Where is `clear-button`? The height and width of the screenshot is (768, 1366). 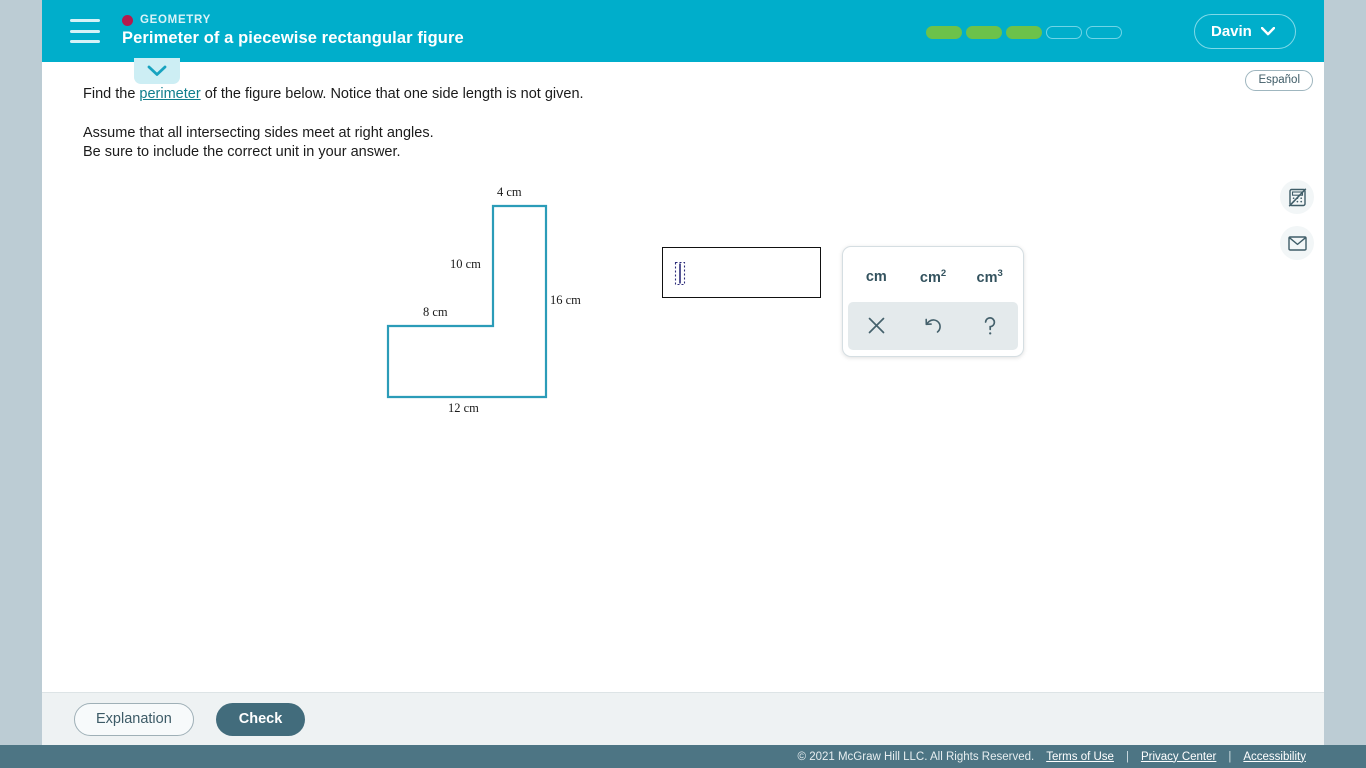
clear-button is located at coordinates (876, 325).